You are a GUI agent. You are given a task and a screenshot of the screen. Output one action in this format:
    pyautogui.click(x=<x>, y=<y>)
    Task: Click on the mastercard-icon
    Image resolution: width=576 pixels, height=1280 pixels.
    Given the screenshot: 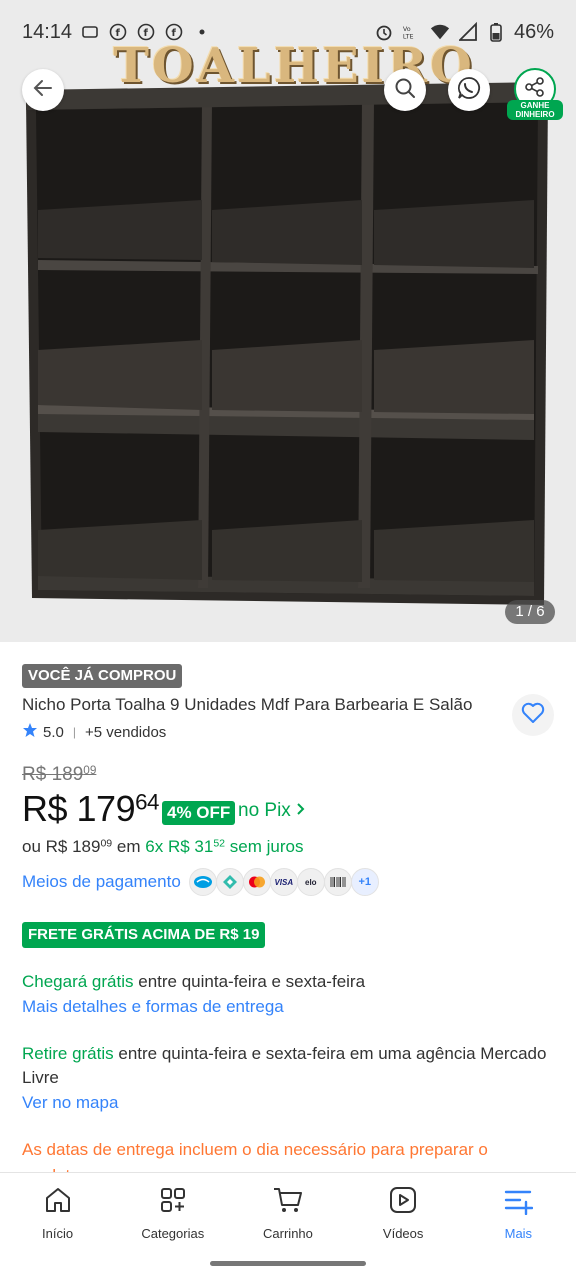 What is the action you would take?
    pyautogui.click(x=256, y=882)
    